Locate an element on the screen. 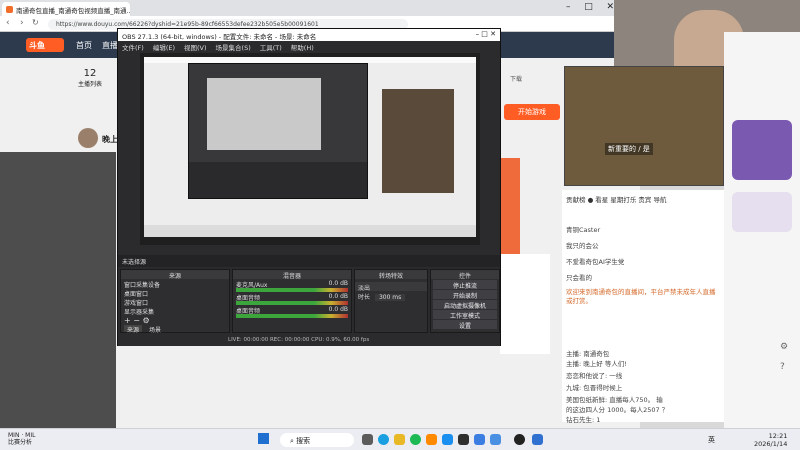 This screenshot has width=800, height=450. source-item: 桌面窗口 is located at coordinates (175, 293).